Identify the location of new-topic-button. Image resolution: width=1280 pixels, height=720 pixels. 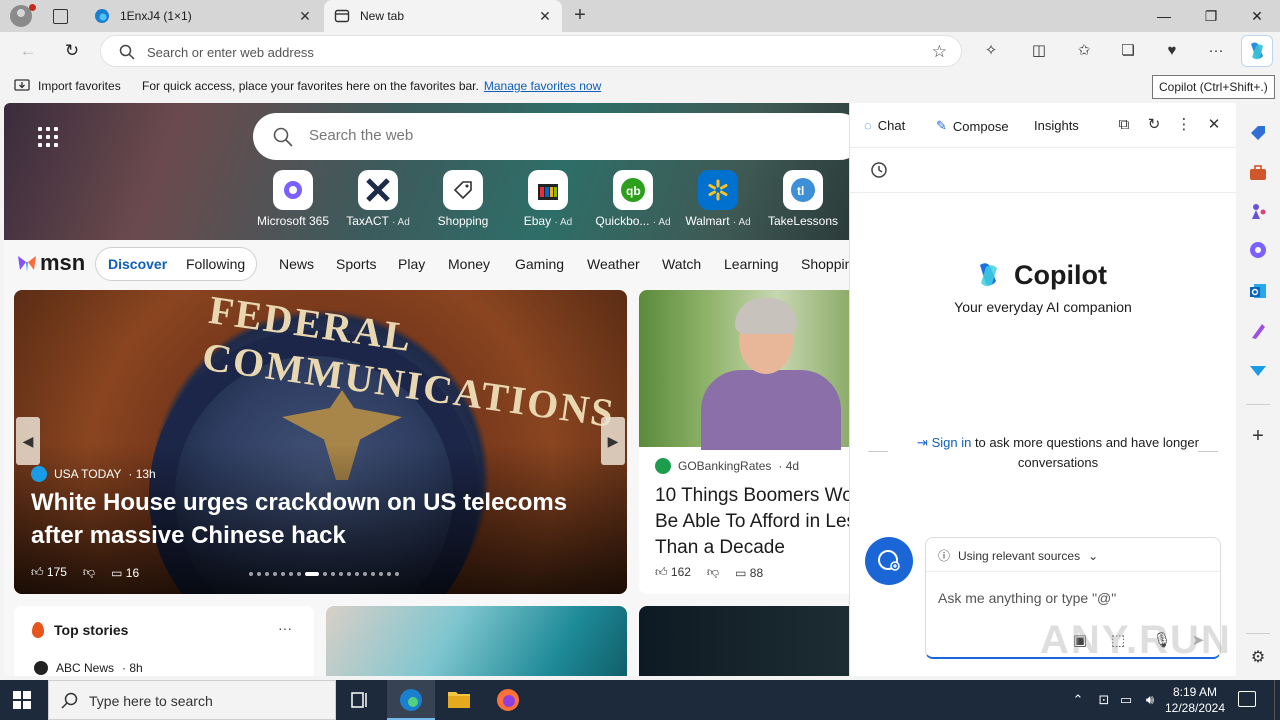
(889, 561).